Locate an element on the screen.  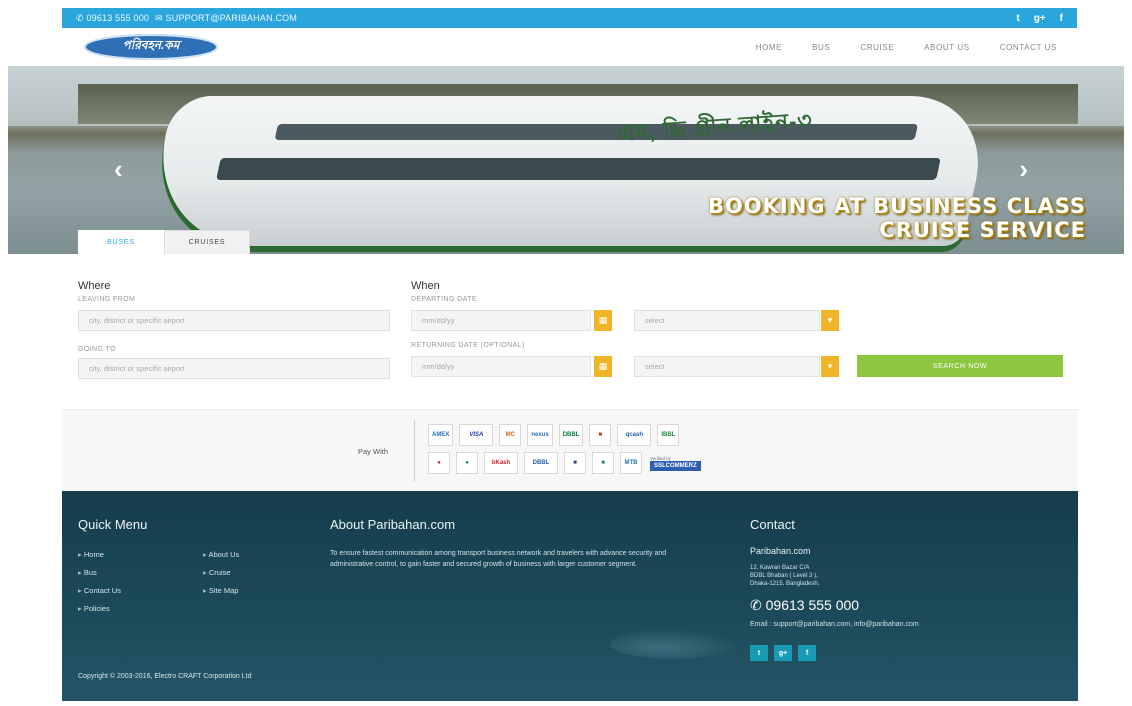
time-select-2: select is located at coordinates (727, 366).